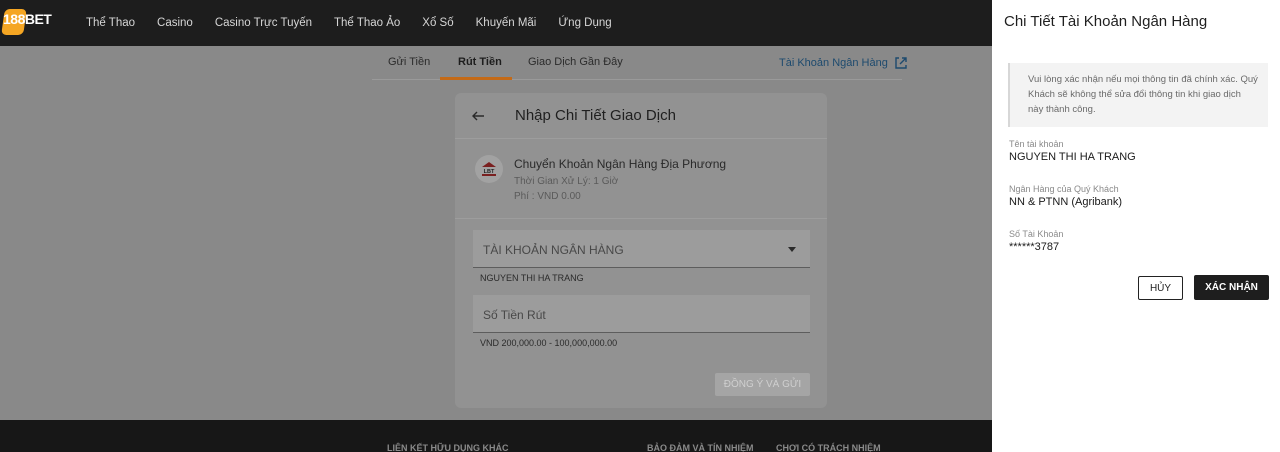 Image resolution: width=1280 pixels, height=452 pixels. Describe the element at coordinates (828, 447) in the screenshot. I see `footer-responsible-gaming: CHƠI CÓ TRÁCH NHIỆM` at that location.